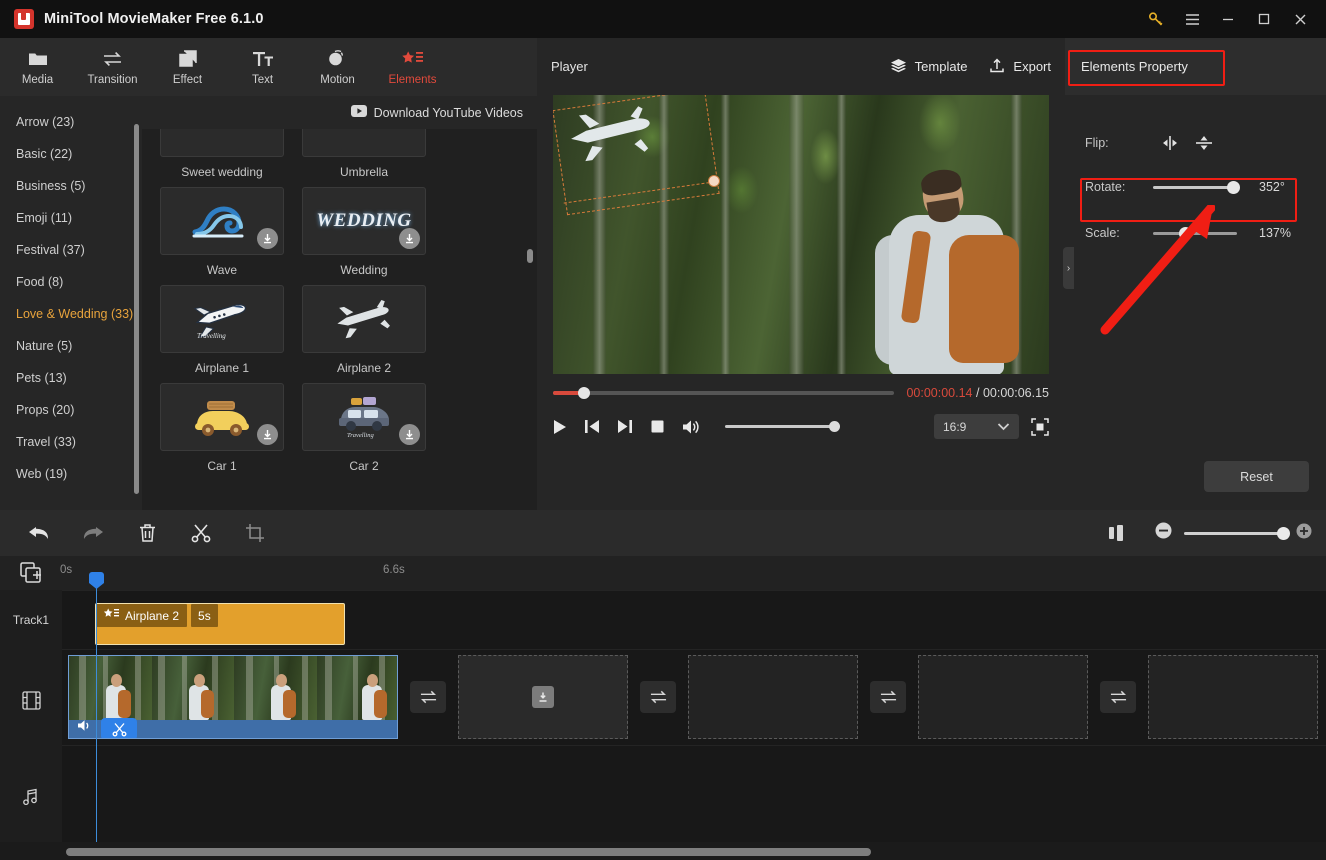 The height and width of the screenshot is (860, 1326). What do you see at coordinates (71, 378) in the screenshot?
I see `category-item-pets: Pets (13)` at bounding box center [71, 378].